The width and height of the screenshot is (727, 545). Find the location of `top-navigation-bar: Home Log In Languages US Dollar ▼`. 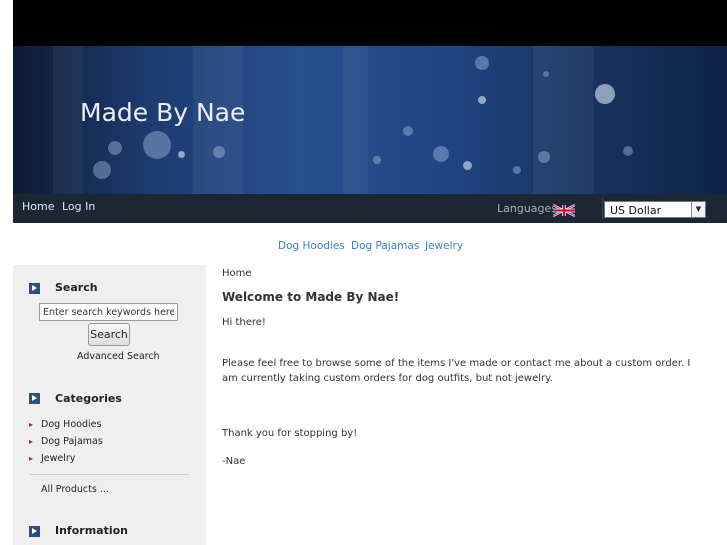

top-navigation-bar: Home Log In Languages US Dollar ▼ is located at coordinates (370, 208).